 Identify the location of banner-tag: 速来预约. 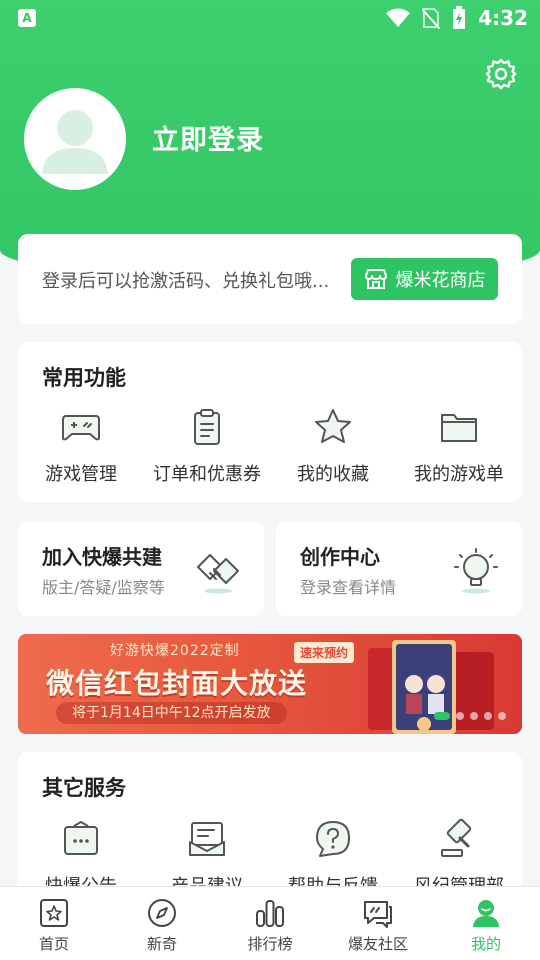
(324, 652).